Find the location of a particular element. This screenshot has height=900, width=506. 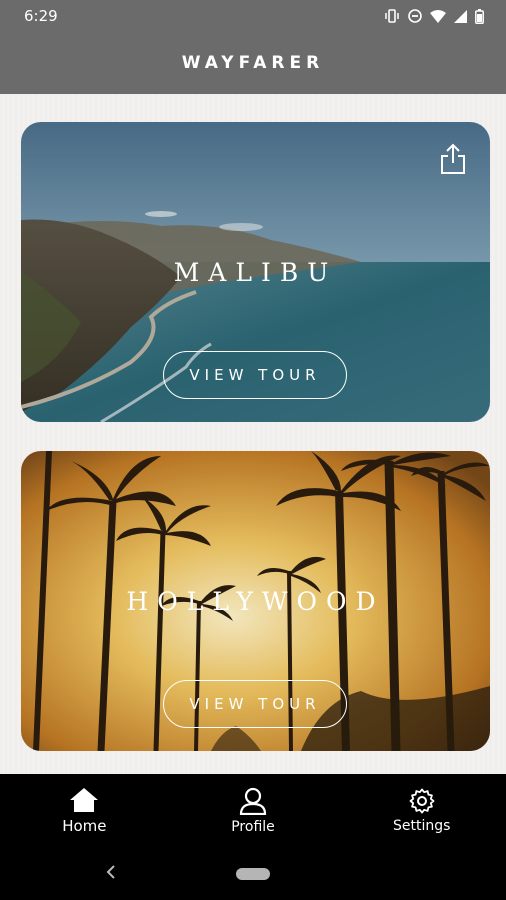

app-title: WAYFARER is located at coordinates (253, 63).